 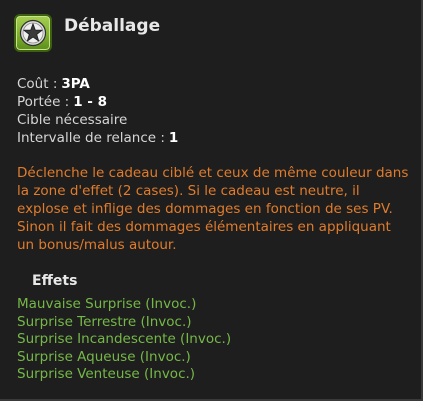 What do you see at coordinates (91, 138) in the screenshot?
I see `stat-cooldown-label: Intervalle de relance :` at bounding box center [91, 138].